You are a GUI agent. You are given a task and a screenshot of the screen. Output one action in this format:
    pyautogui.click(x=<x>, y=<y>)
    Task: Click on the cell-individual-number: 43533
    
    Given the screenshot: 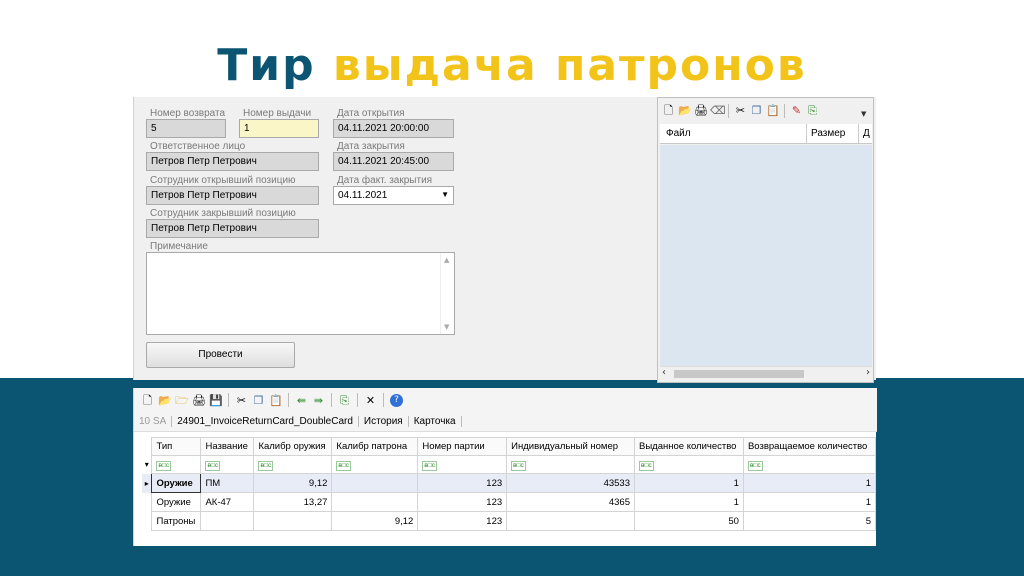 What is the action you would take?
    pyautogui.click(x=570, y=483)
    